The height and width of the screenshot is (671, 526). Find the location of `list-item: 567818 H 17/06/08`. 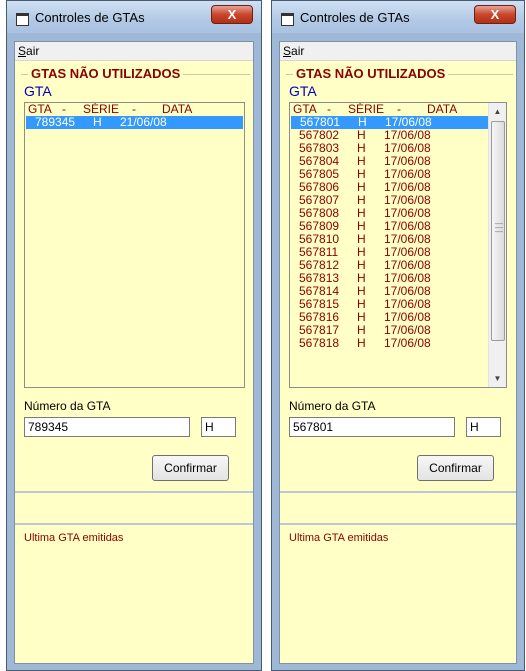

list-item: 567818 H 17/06/08 is located at coordinates (398, 343).